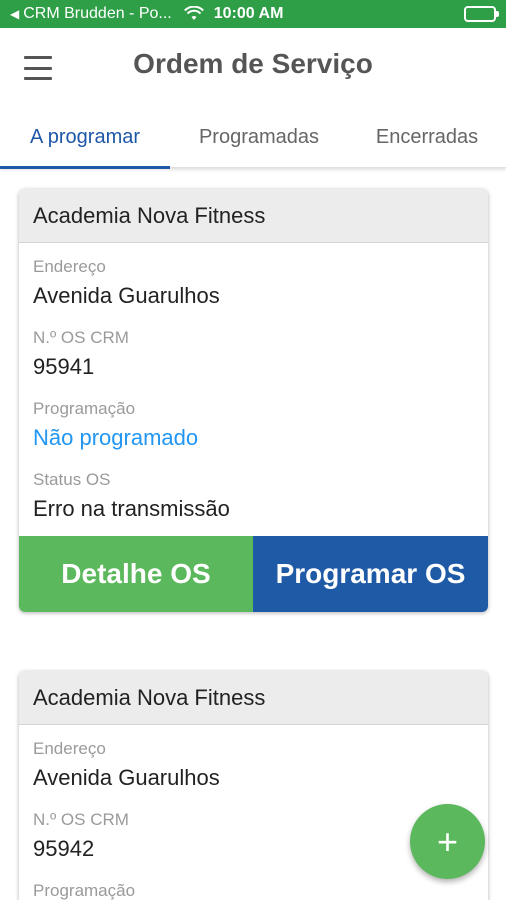 The image size is (506, 900). What do you see at coordinates (193, 14) in the screenshot?
I see `wifi-icon` at bounding box center [193, 14].